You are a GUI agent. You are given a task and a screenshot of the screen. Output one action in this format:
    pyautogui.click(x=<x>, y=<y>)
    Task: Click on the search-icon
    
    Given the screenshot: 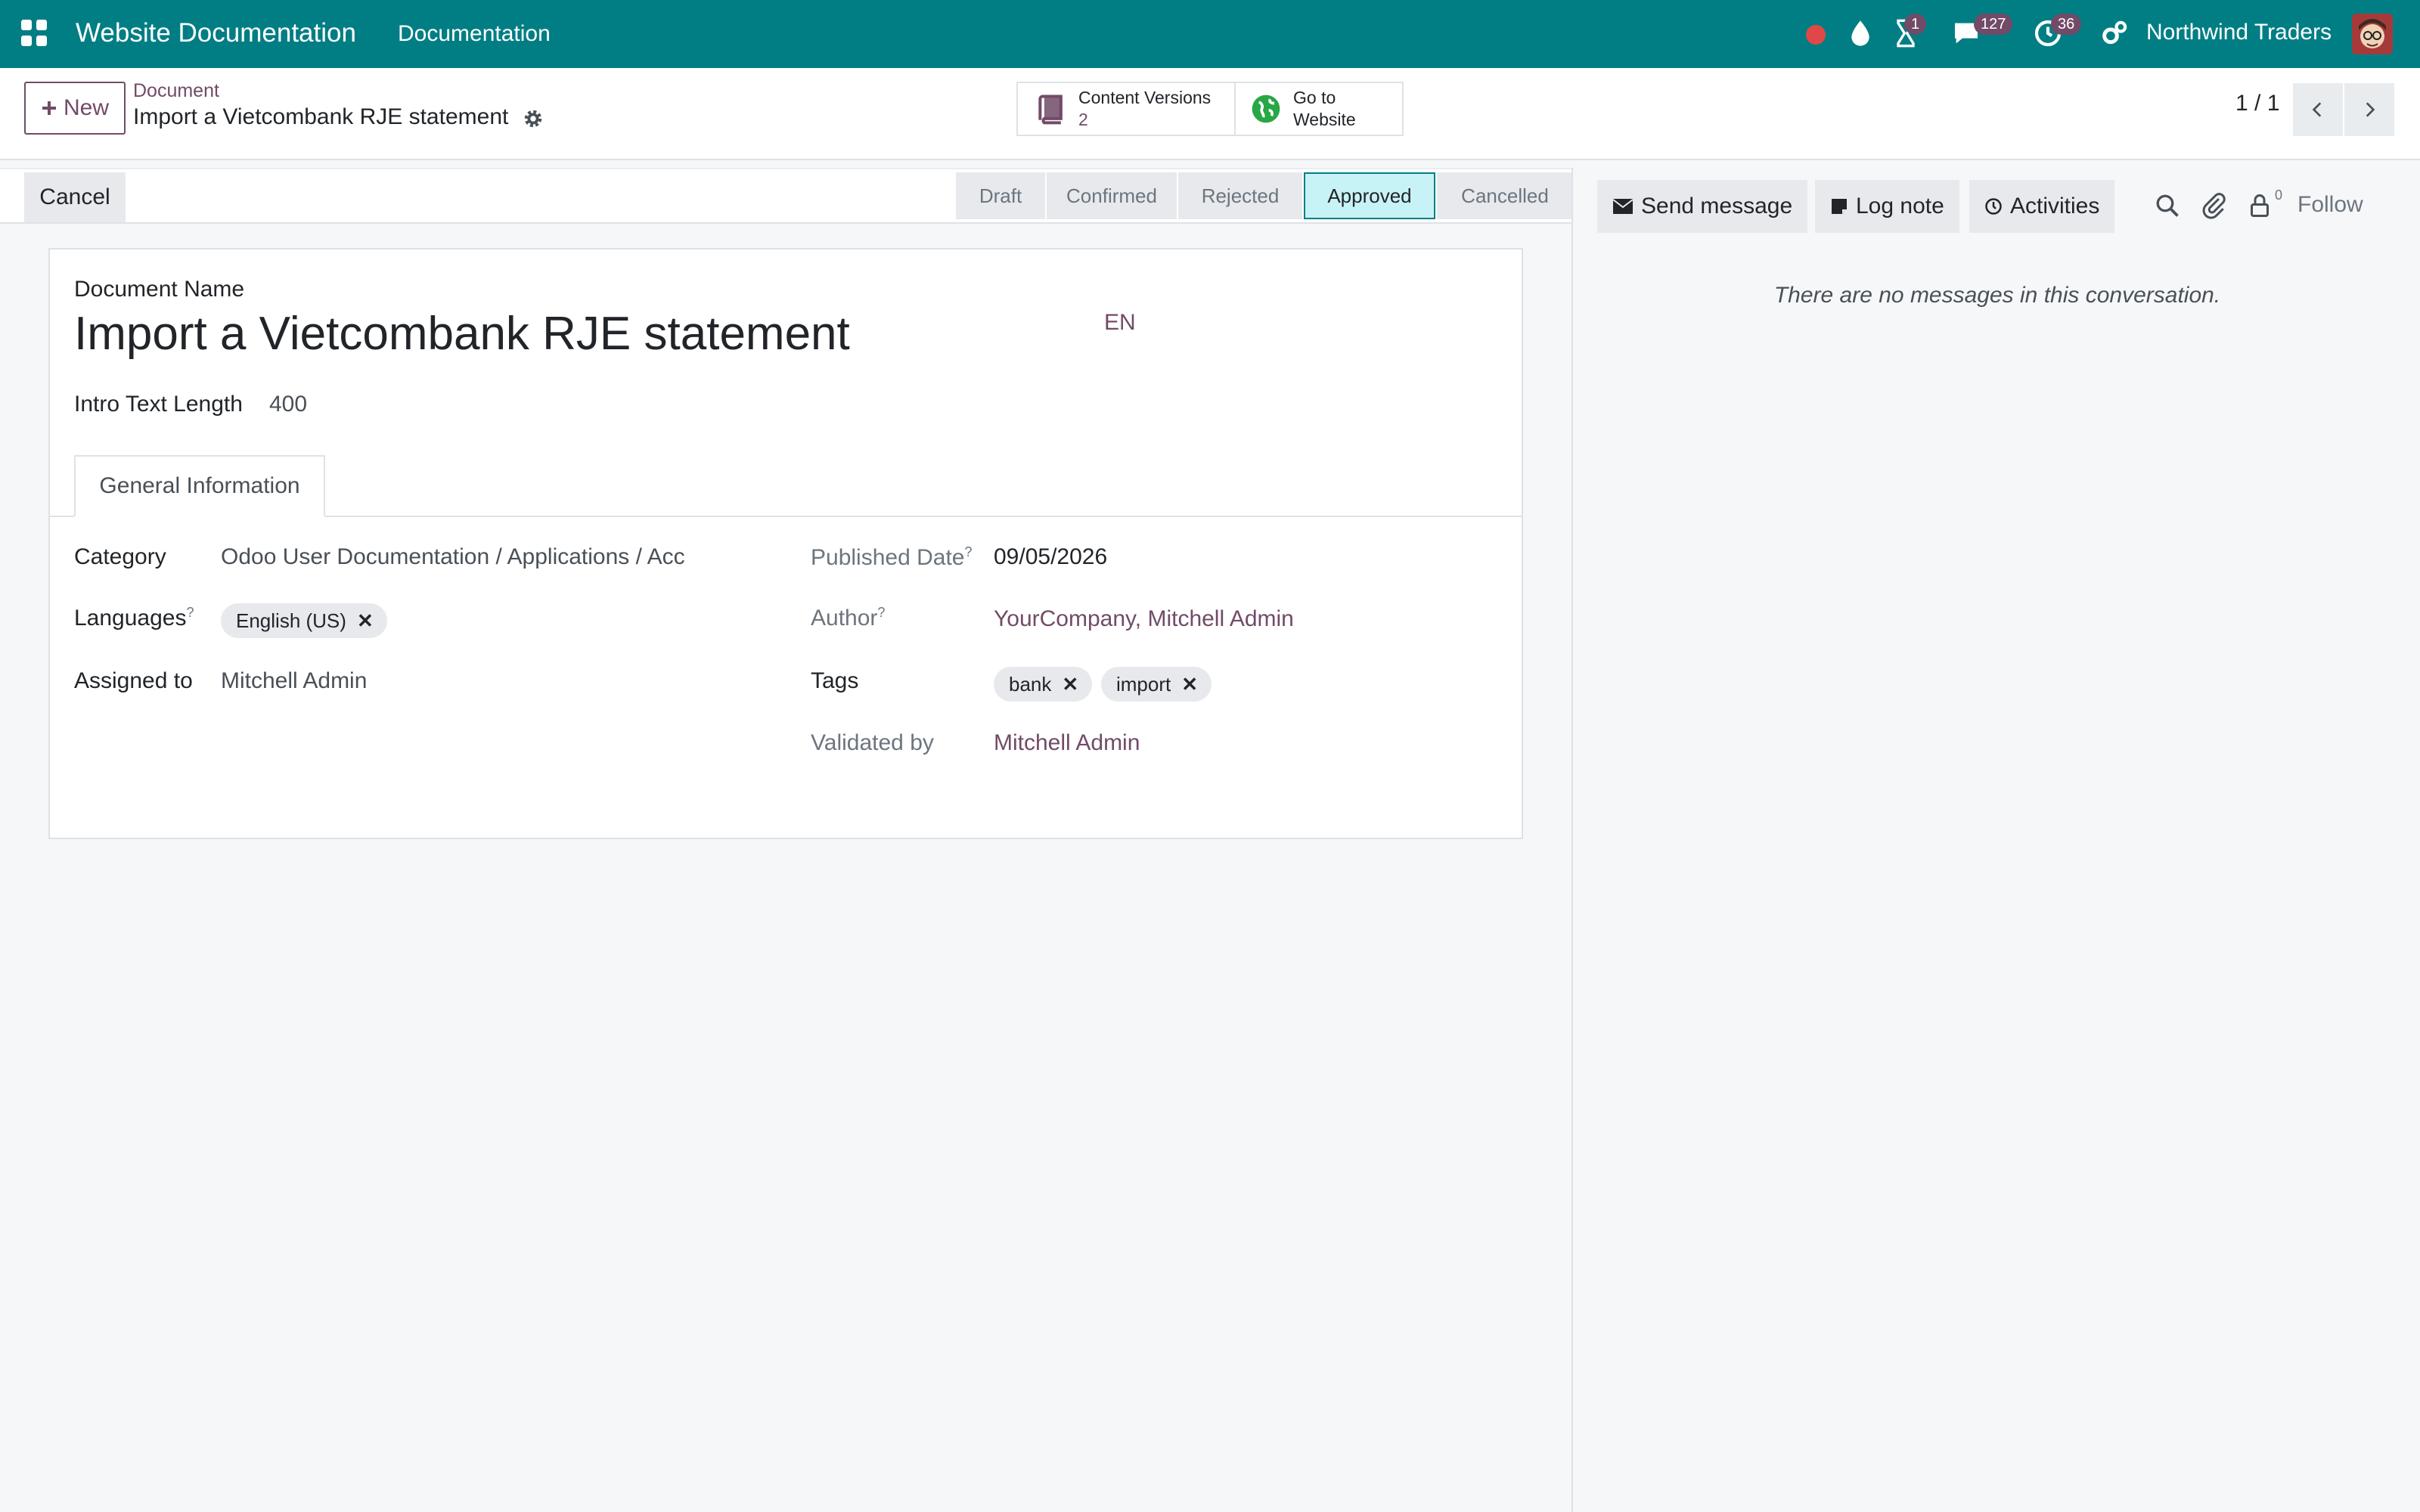 What is the action you would take?
    pyautogui.click(x=2167, y=205)
    